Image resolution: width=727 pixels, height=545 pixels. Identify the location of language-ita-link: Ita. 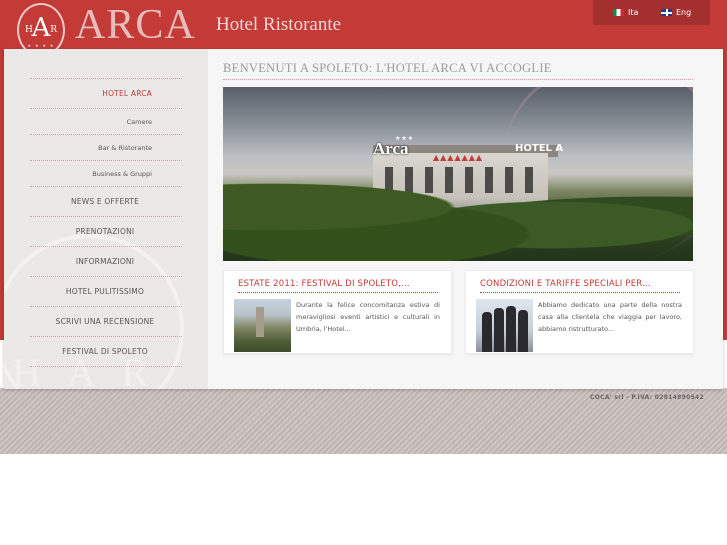
(625, 13).